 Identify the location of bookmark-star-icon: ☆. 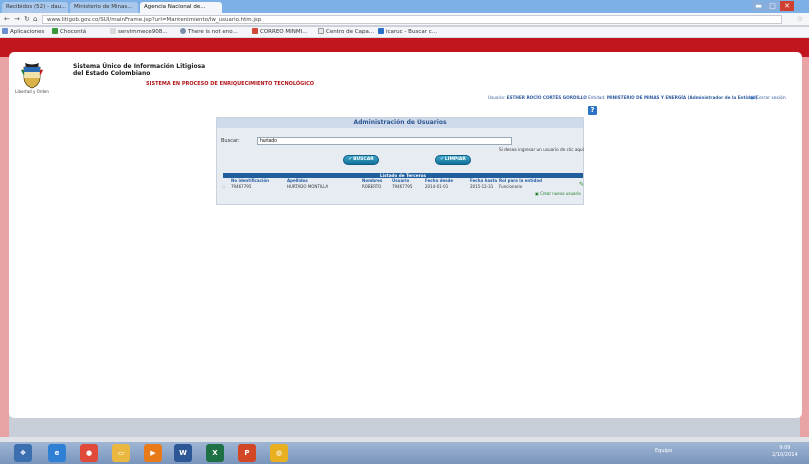
(800, 19).